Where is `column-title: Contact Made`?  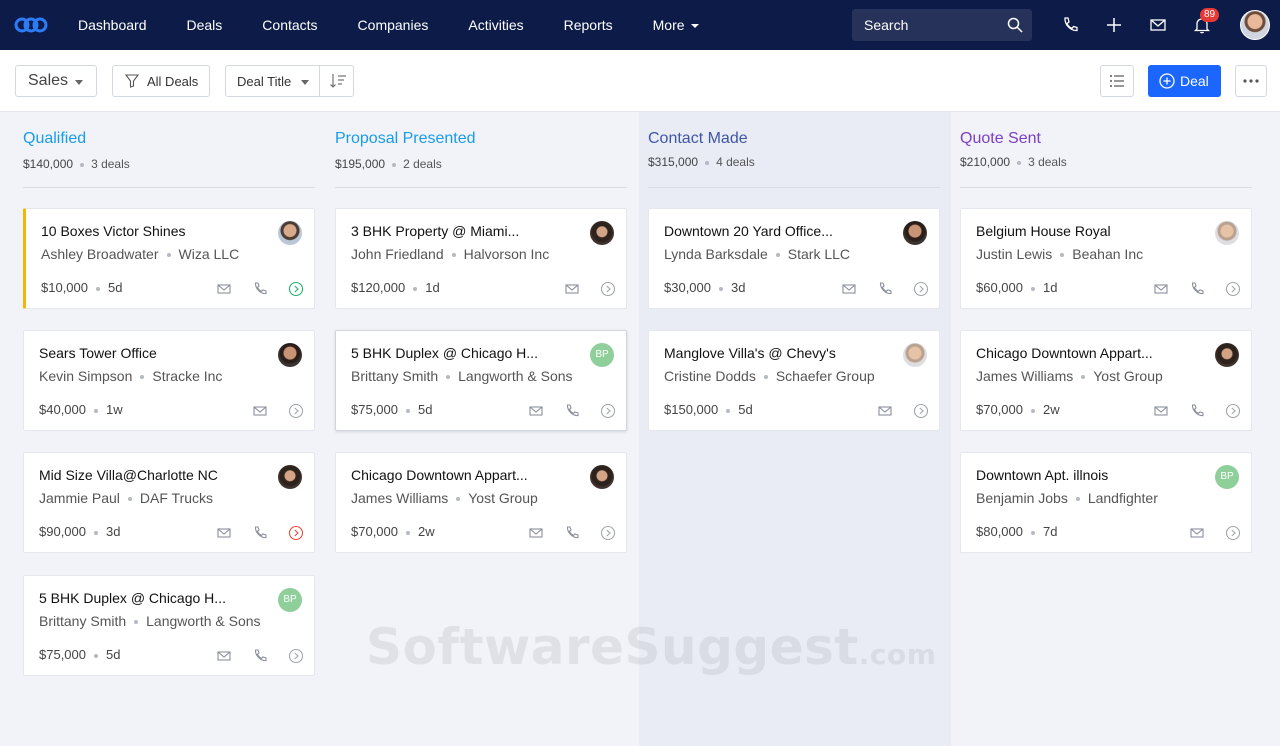 column-title: Contact Made is located at coordinates (698, 139).